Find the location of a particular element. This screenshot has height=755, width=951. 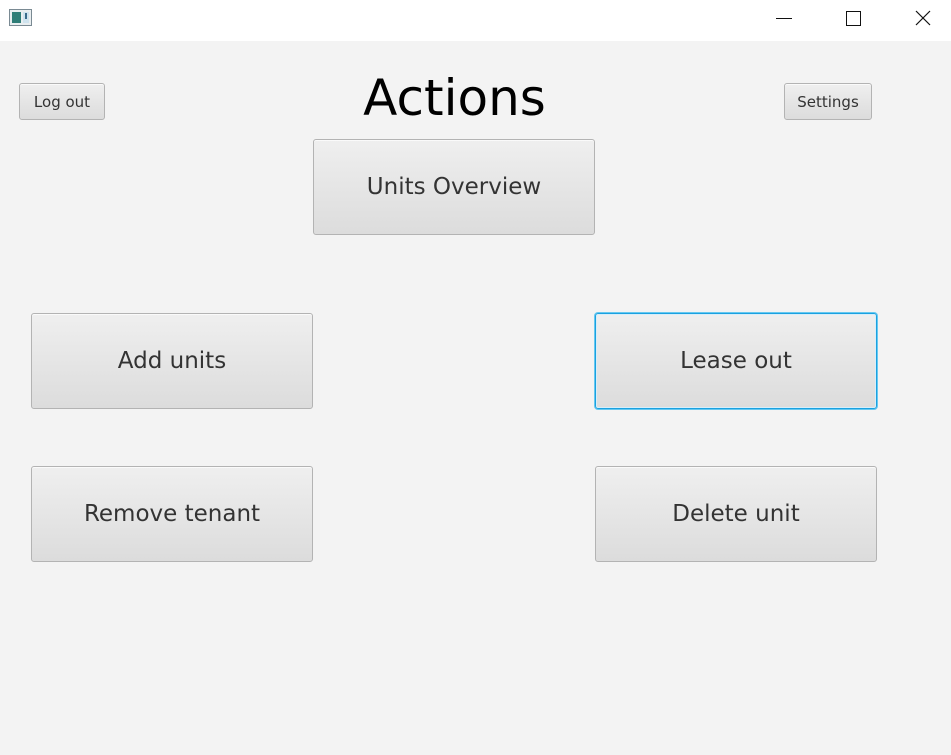

minimize-button is located at coordinates (784, 18).